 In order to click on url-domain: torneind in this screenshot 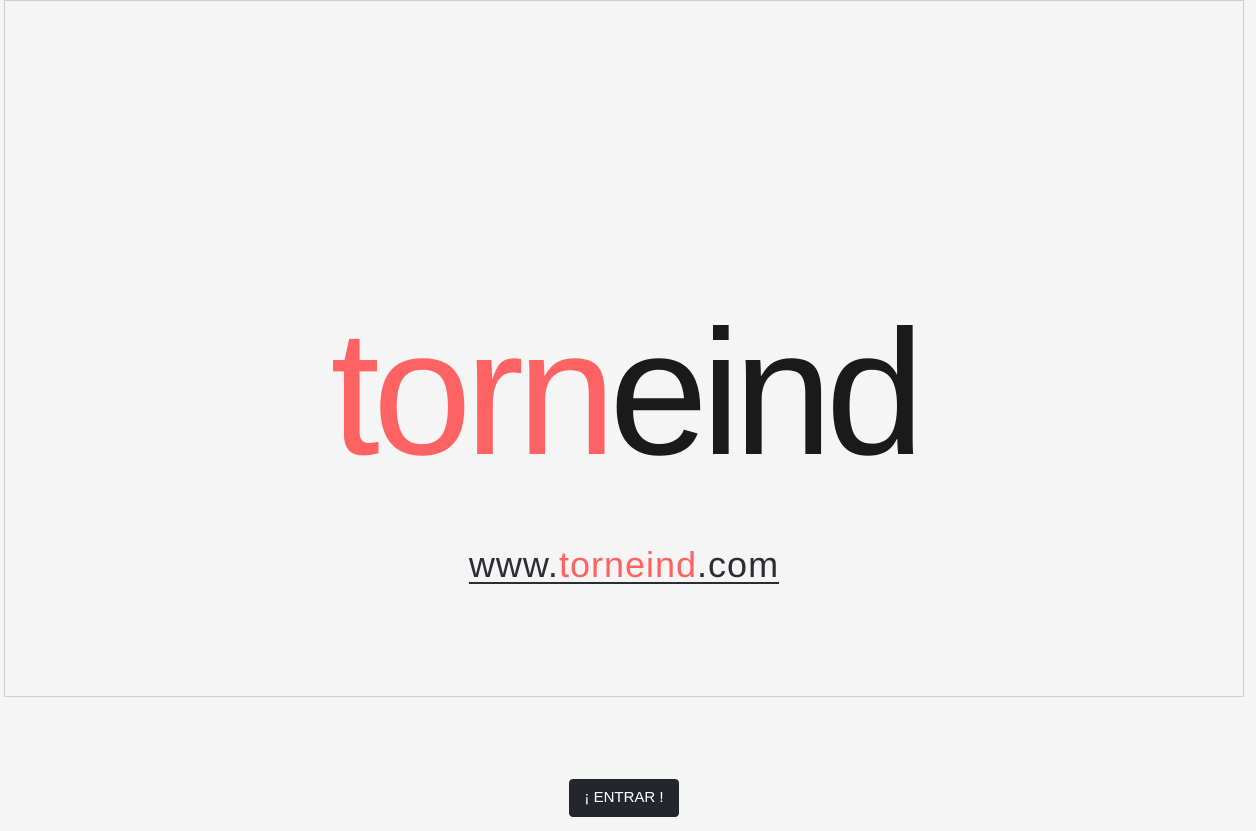, I will do `click(628, 564)`.